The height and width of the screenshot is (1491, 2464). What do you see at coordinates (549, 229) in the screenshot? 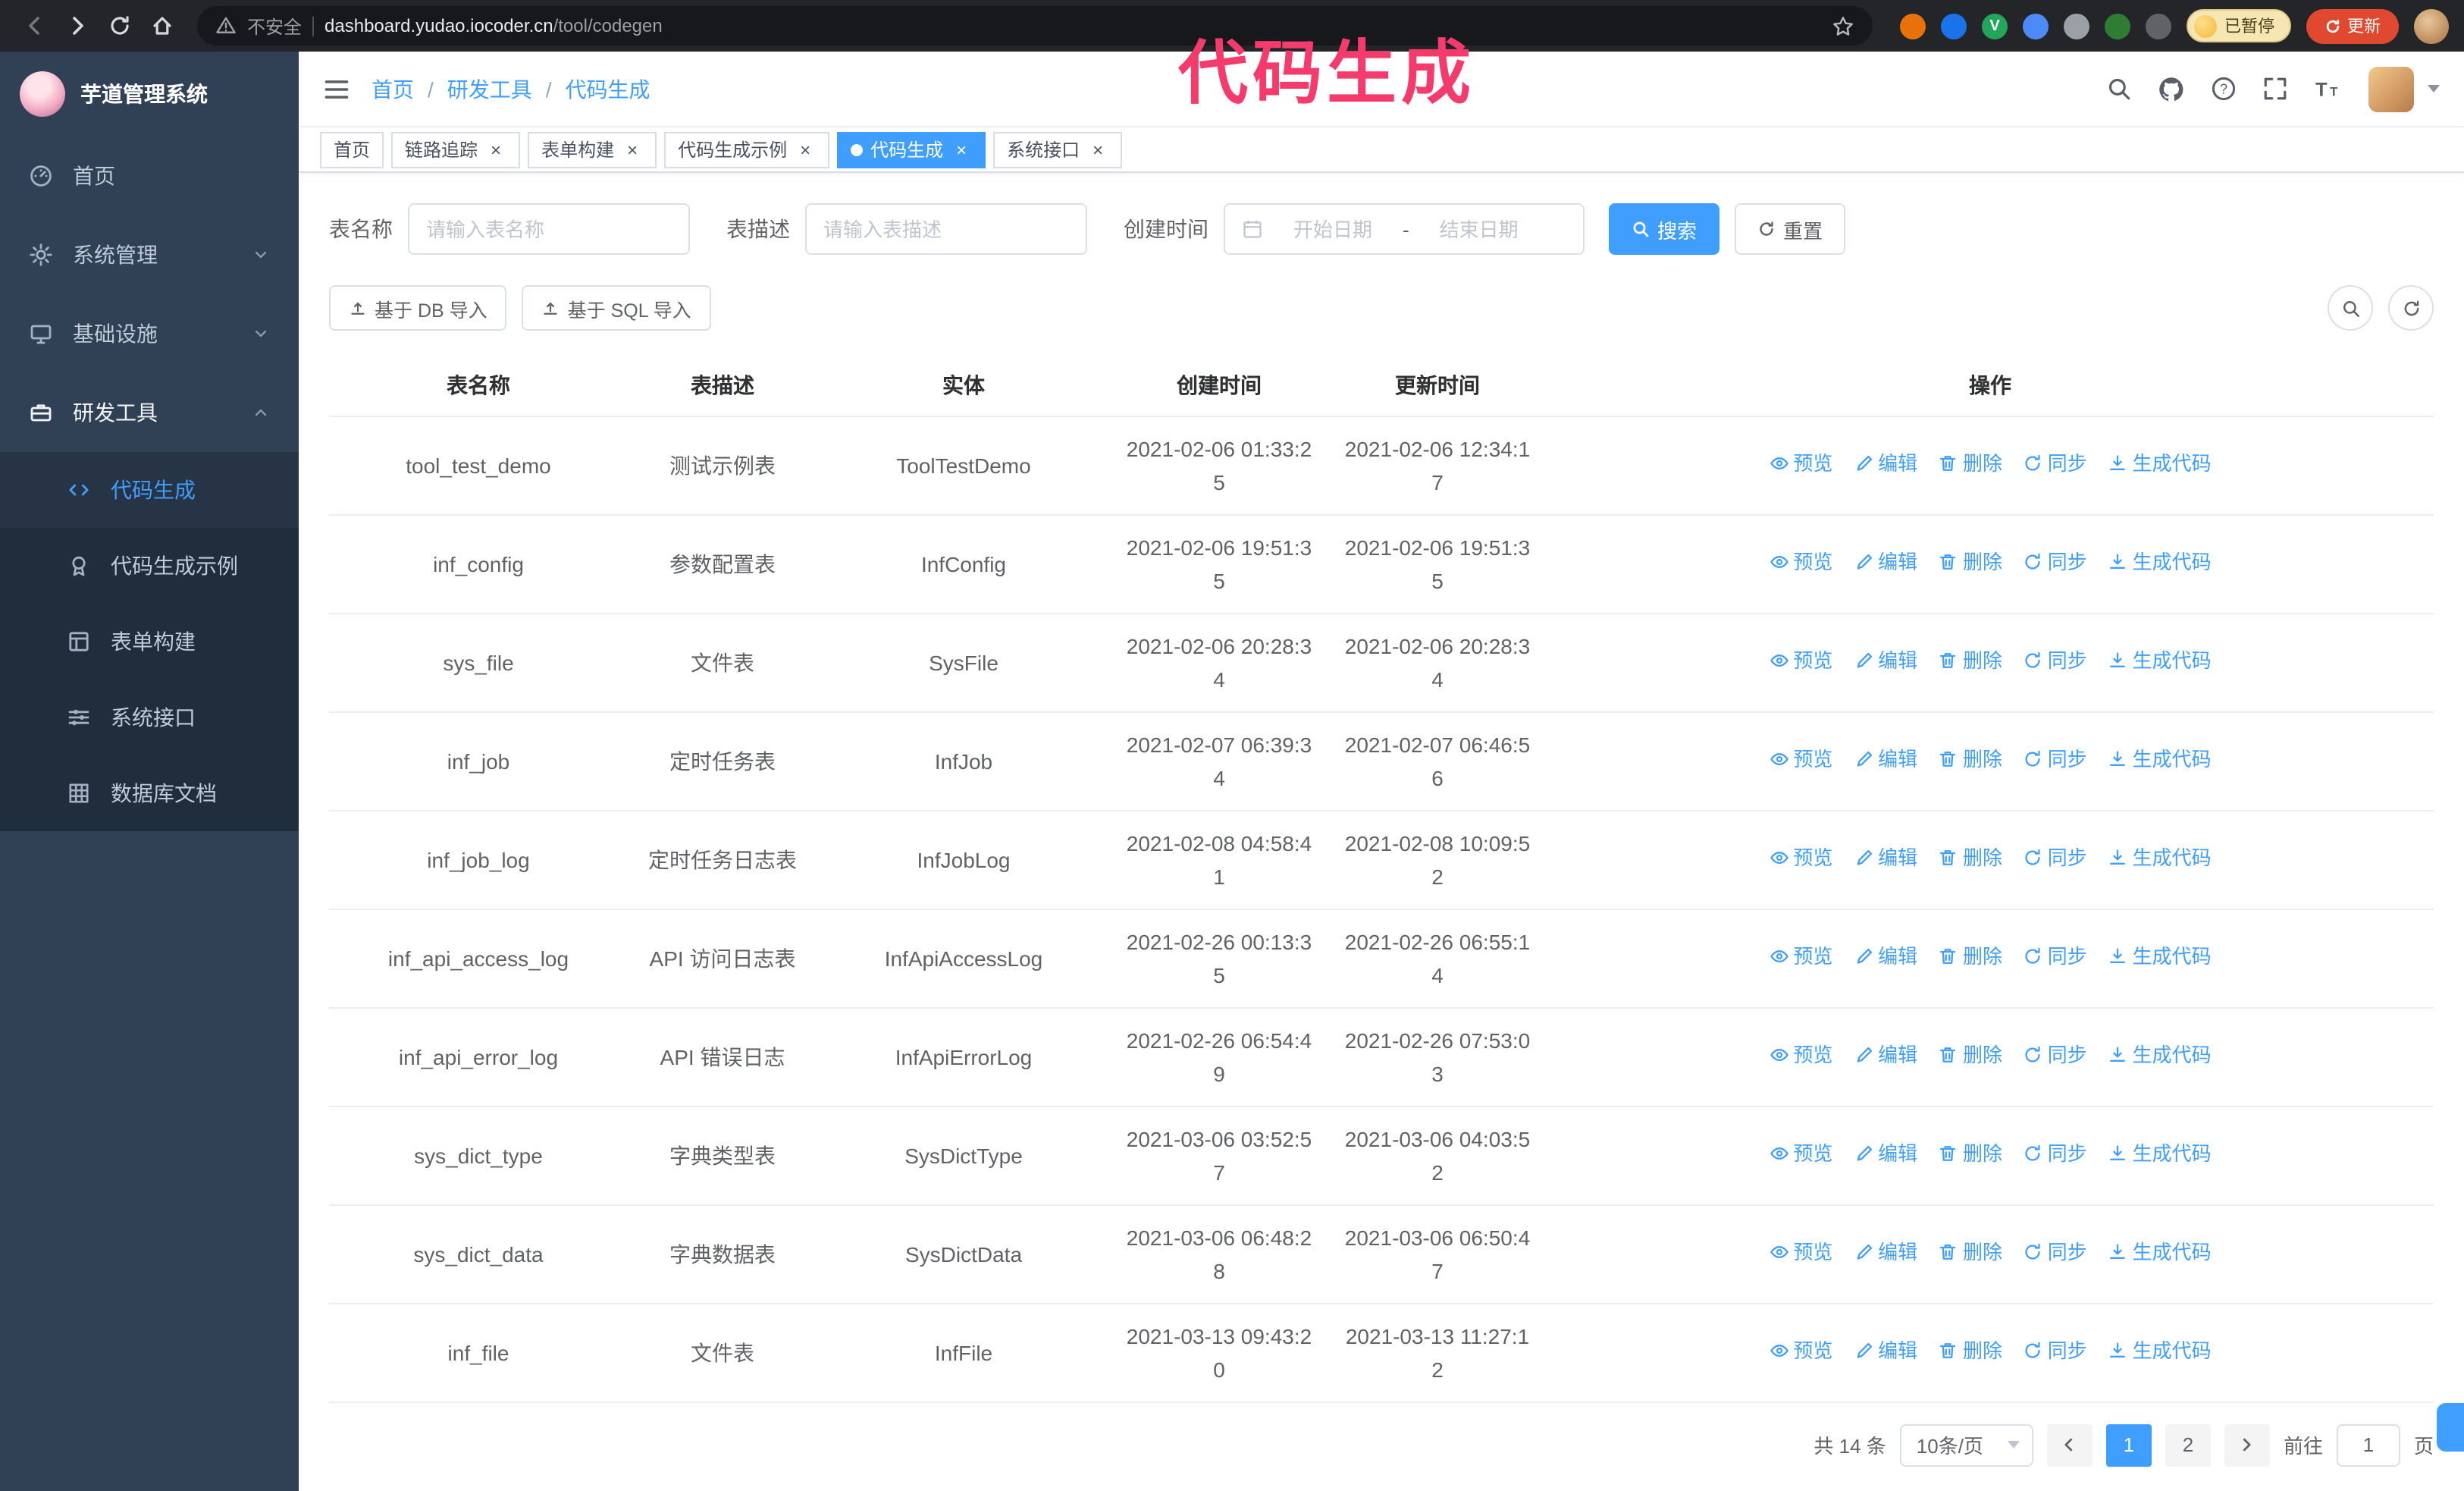
I see `table-name-input` at bounding box center [549, 229].